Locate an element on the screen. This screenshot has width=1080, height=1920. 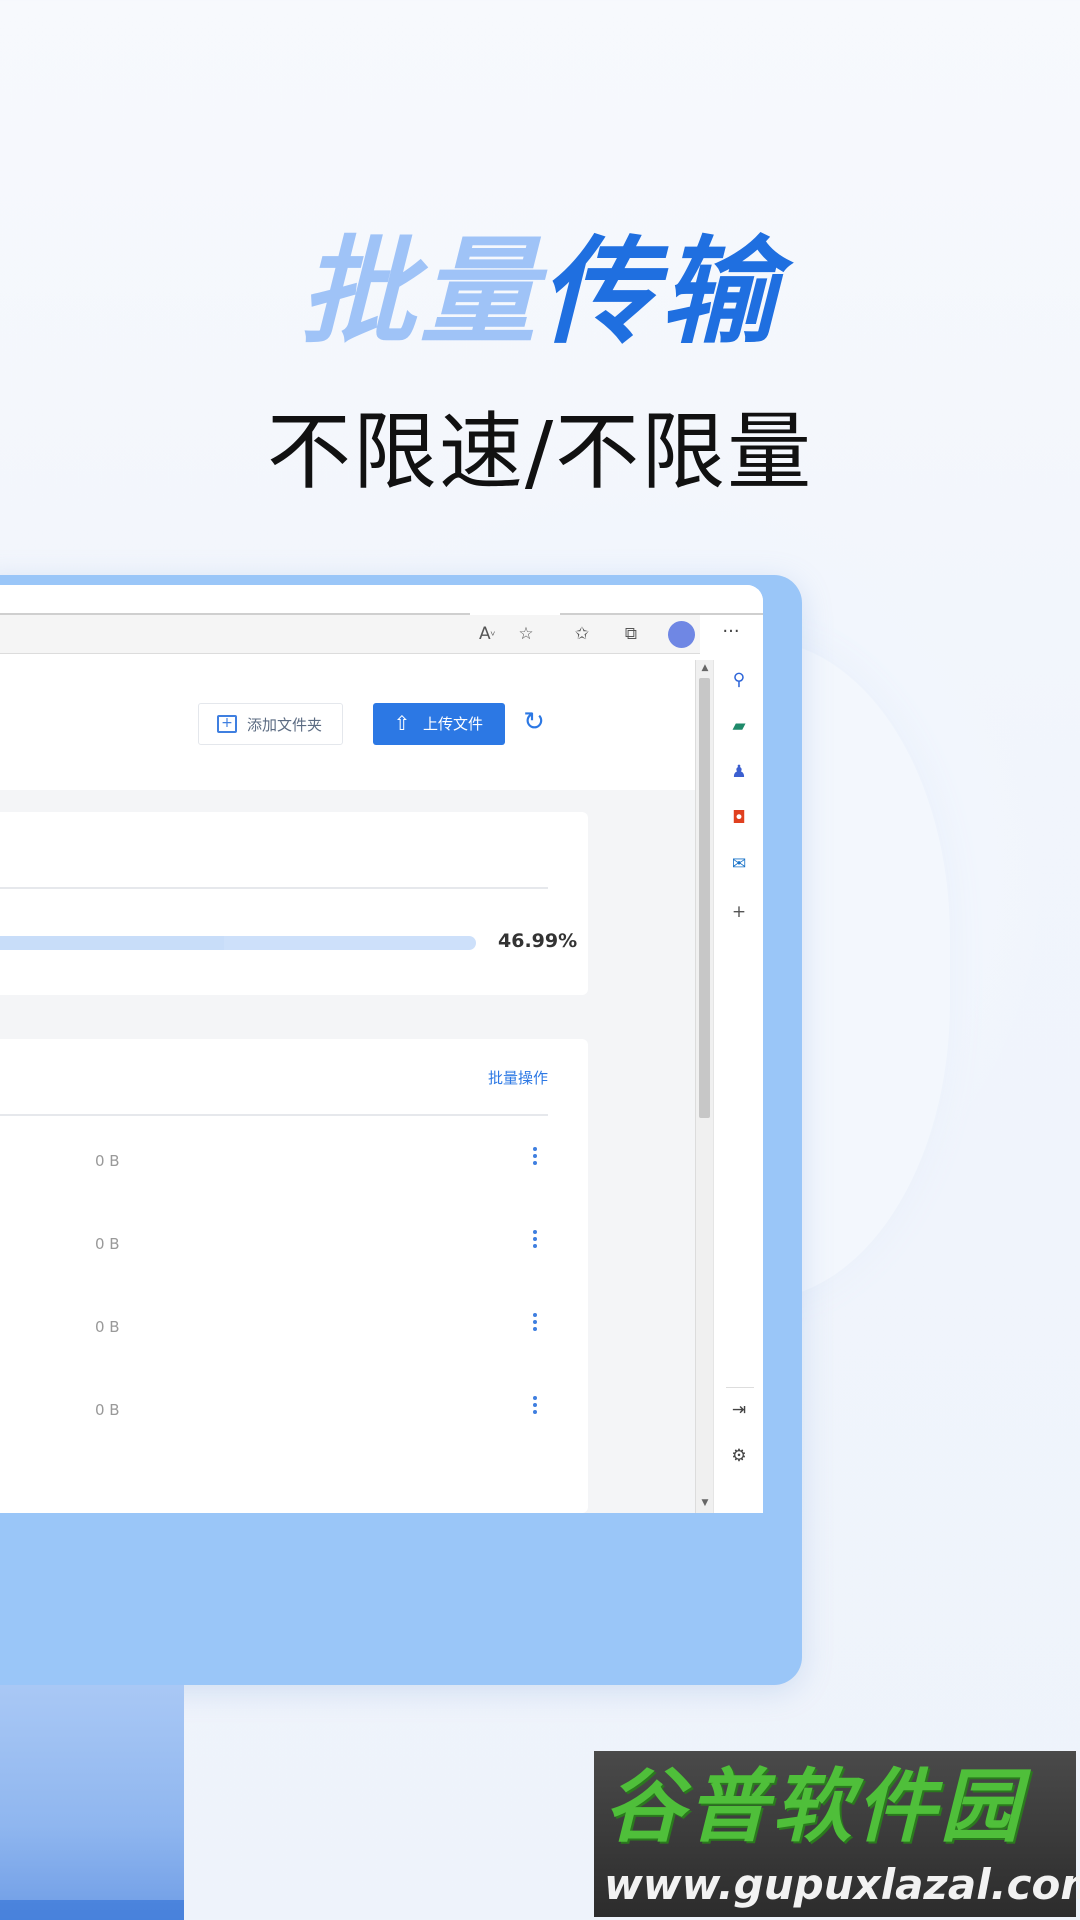
settings-icon: ⚙ is located at coordinates (739, 1456).